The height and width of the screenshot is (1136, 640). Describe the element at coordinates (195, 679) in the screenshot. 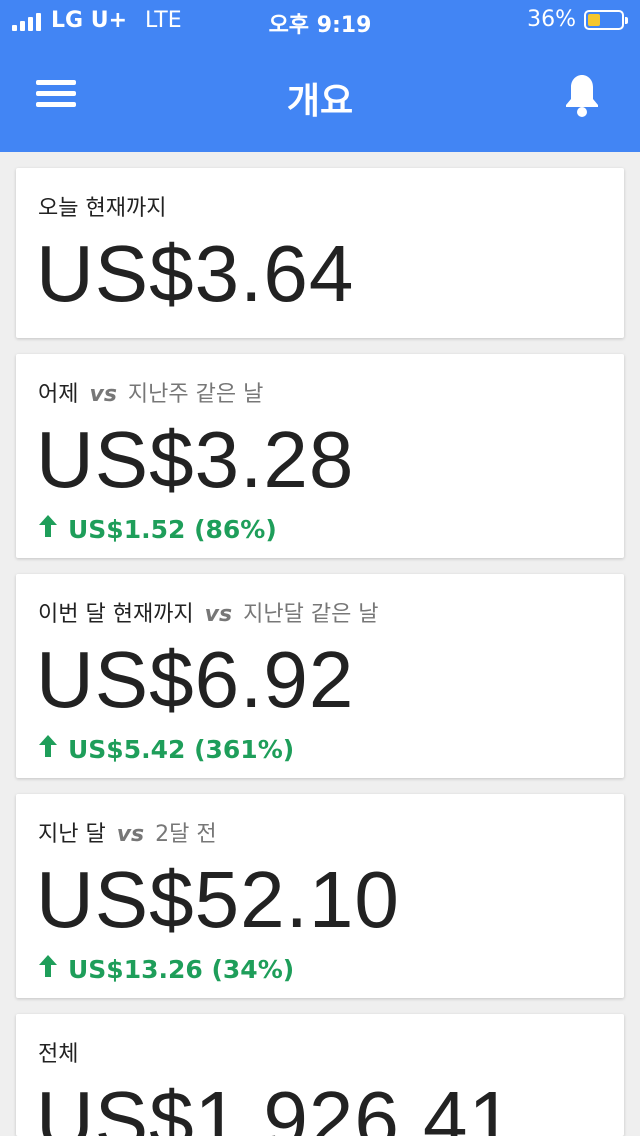

I see `card-amount: US$6.92` at that location.